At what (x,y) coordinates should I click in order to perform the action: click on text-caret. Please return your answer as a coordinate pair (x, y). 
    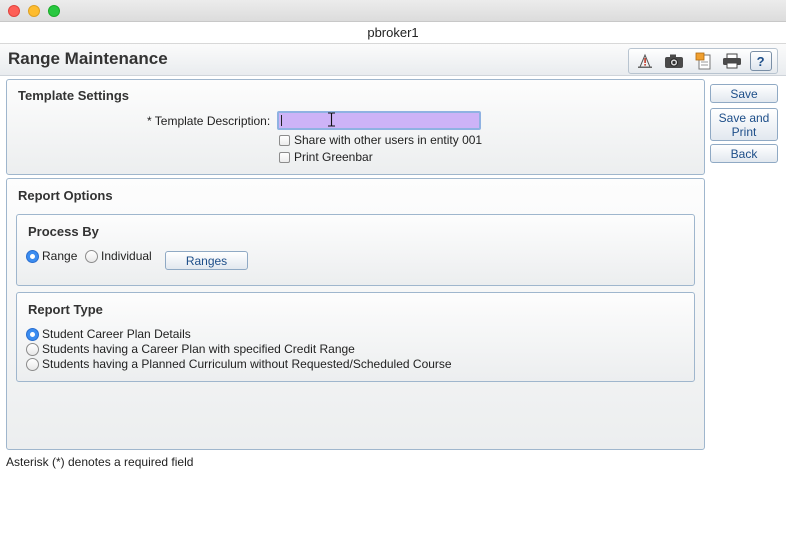
    Looking at the image, I should click on (281, 120).